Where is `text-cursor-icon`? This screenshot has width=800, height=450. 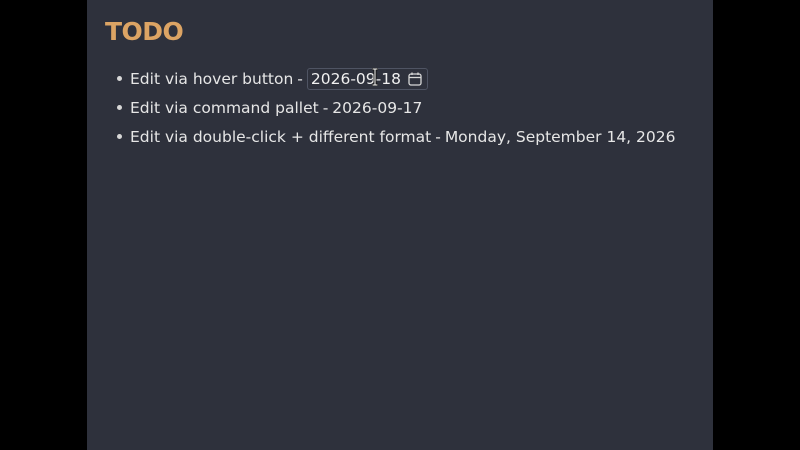
text-cursor-icon is located at coordinates (375, 77).